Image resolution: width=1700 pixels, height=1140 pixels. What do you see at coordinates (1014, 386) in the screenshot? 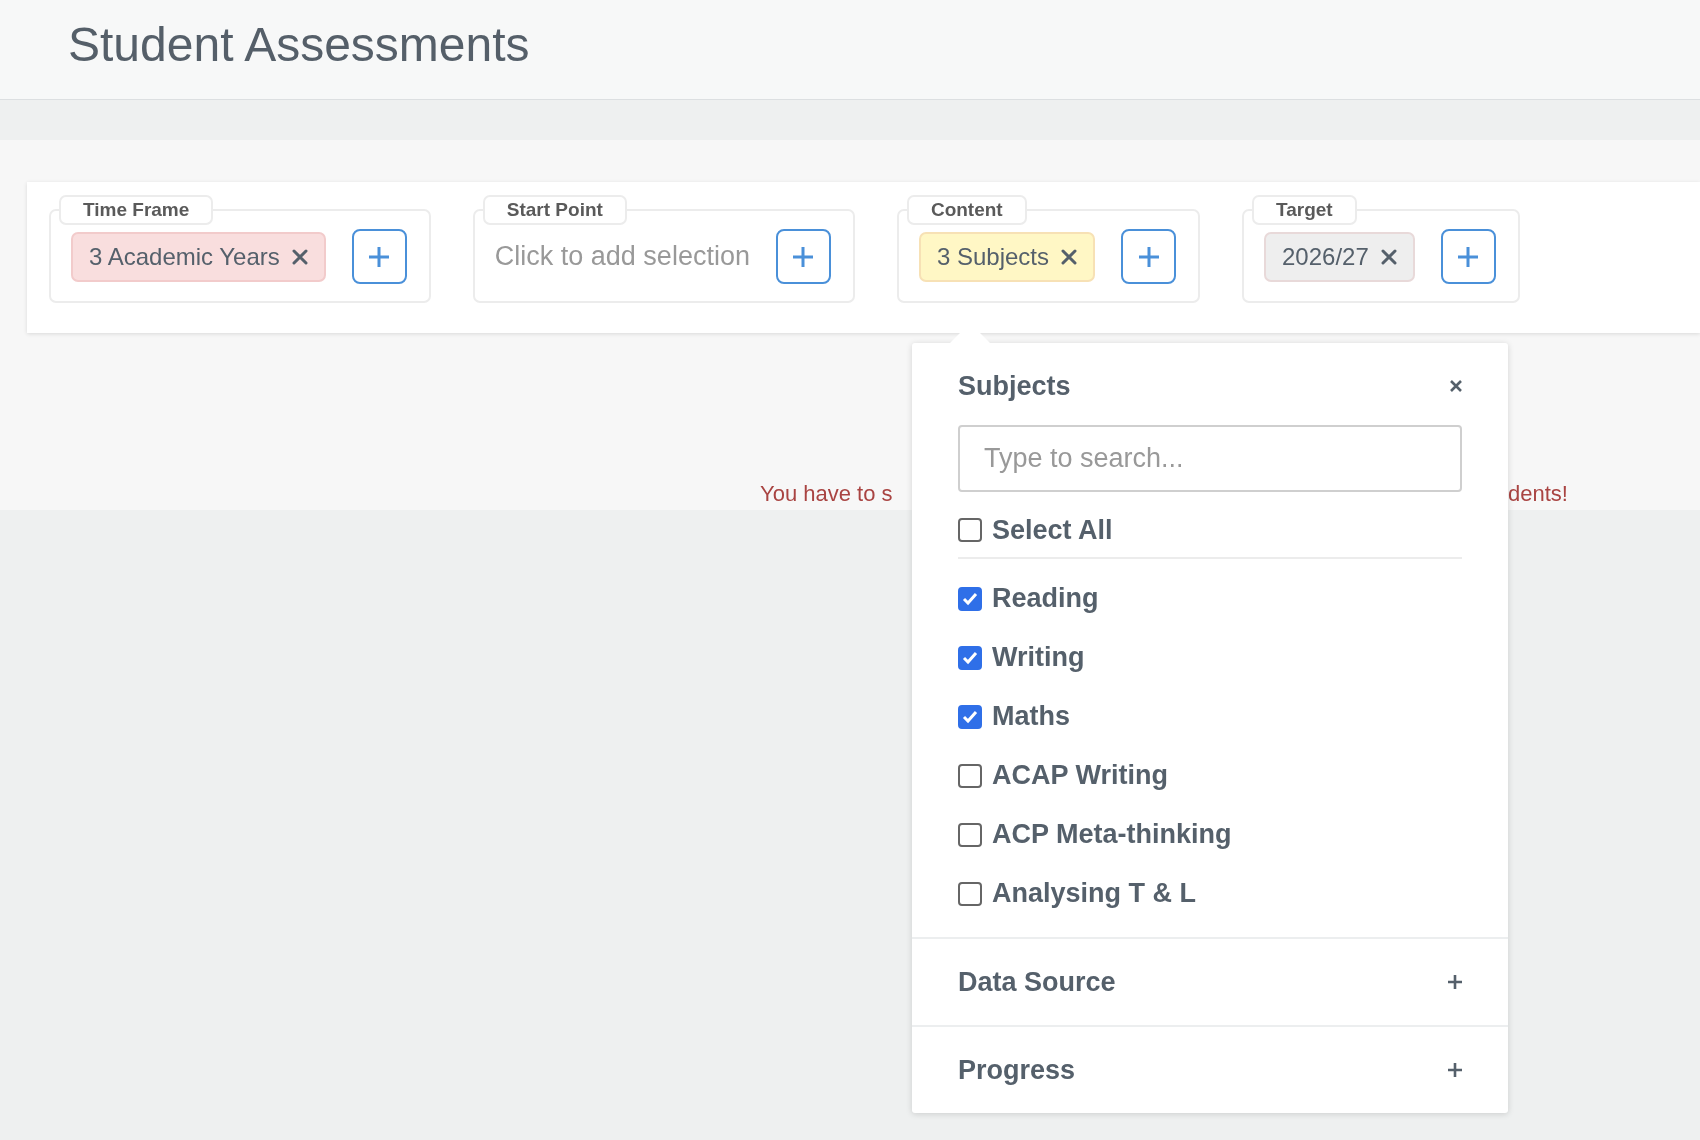
I see `panel-title: Subjects` at bounding box center [1014, 386].